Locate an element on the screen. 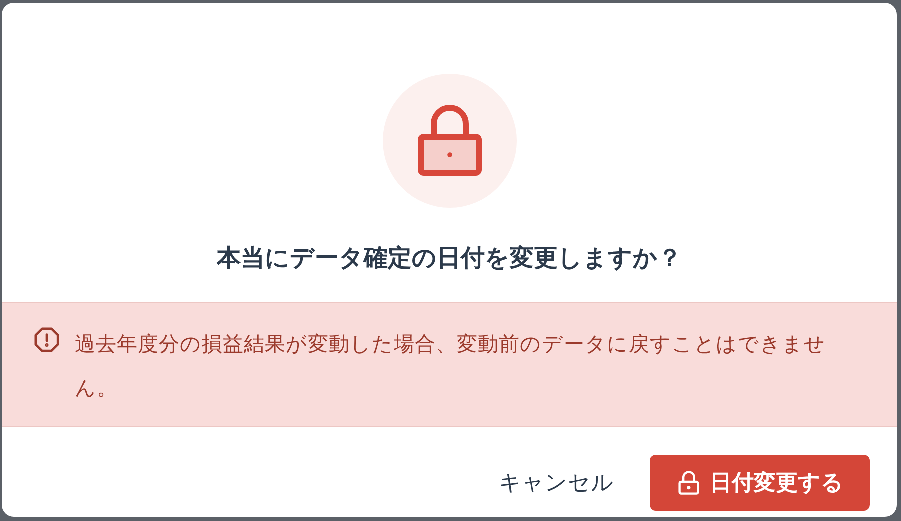  change-date-button: 日付変更する is located at coordinates (760, 483).